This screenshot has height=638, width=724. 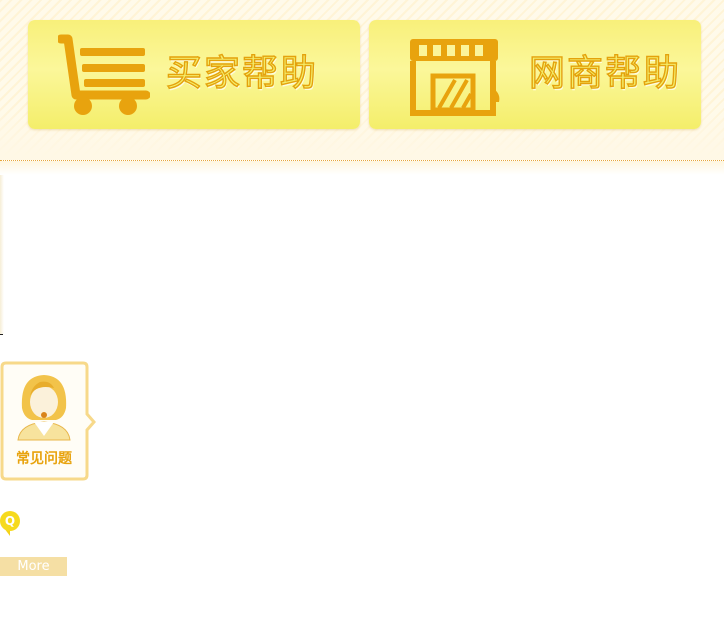 I want to click on faq-label: 常见问题, so click(x=44, y=459).